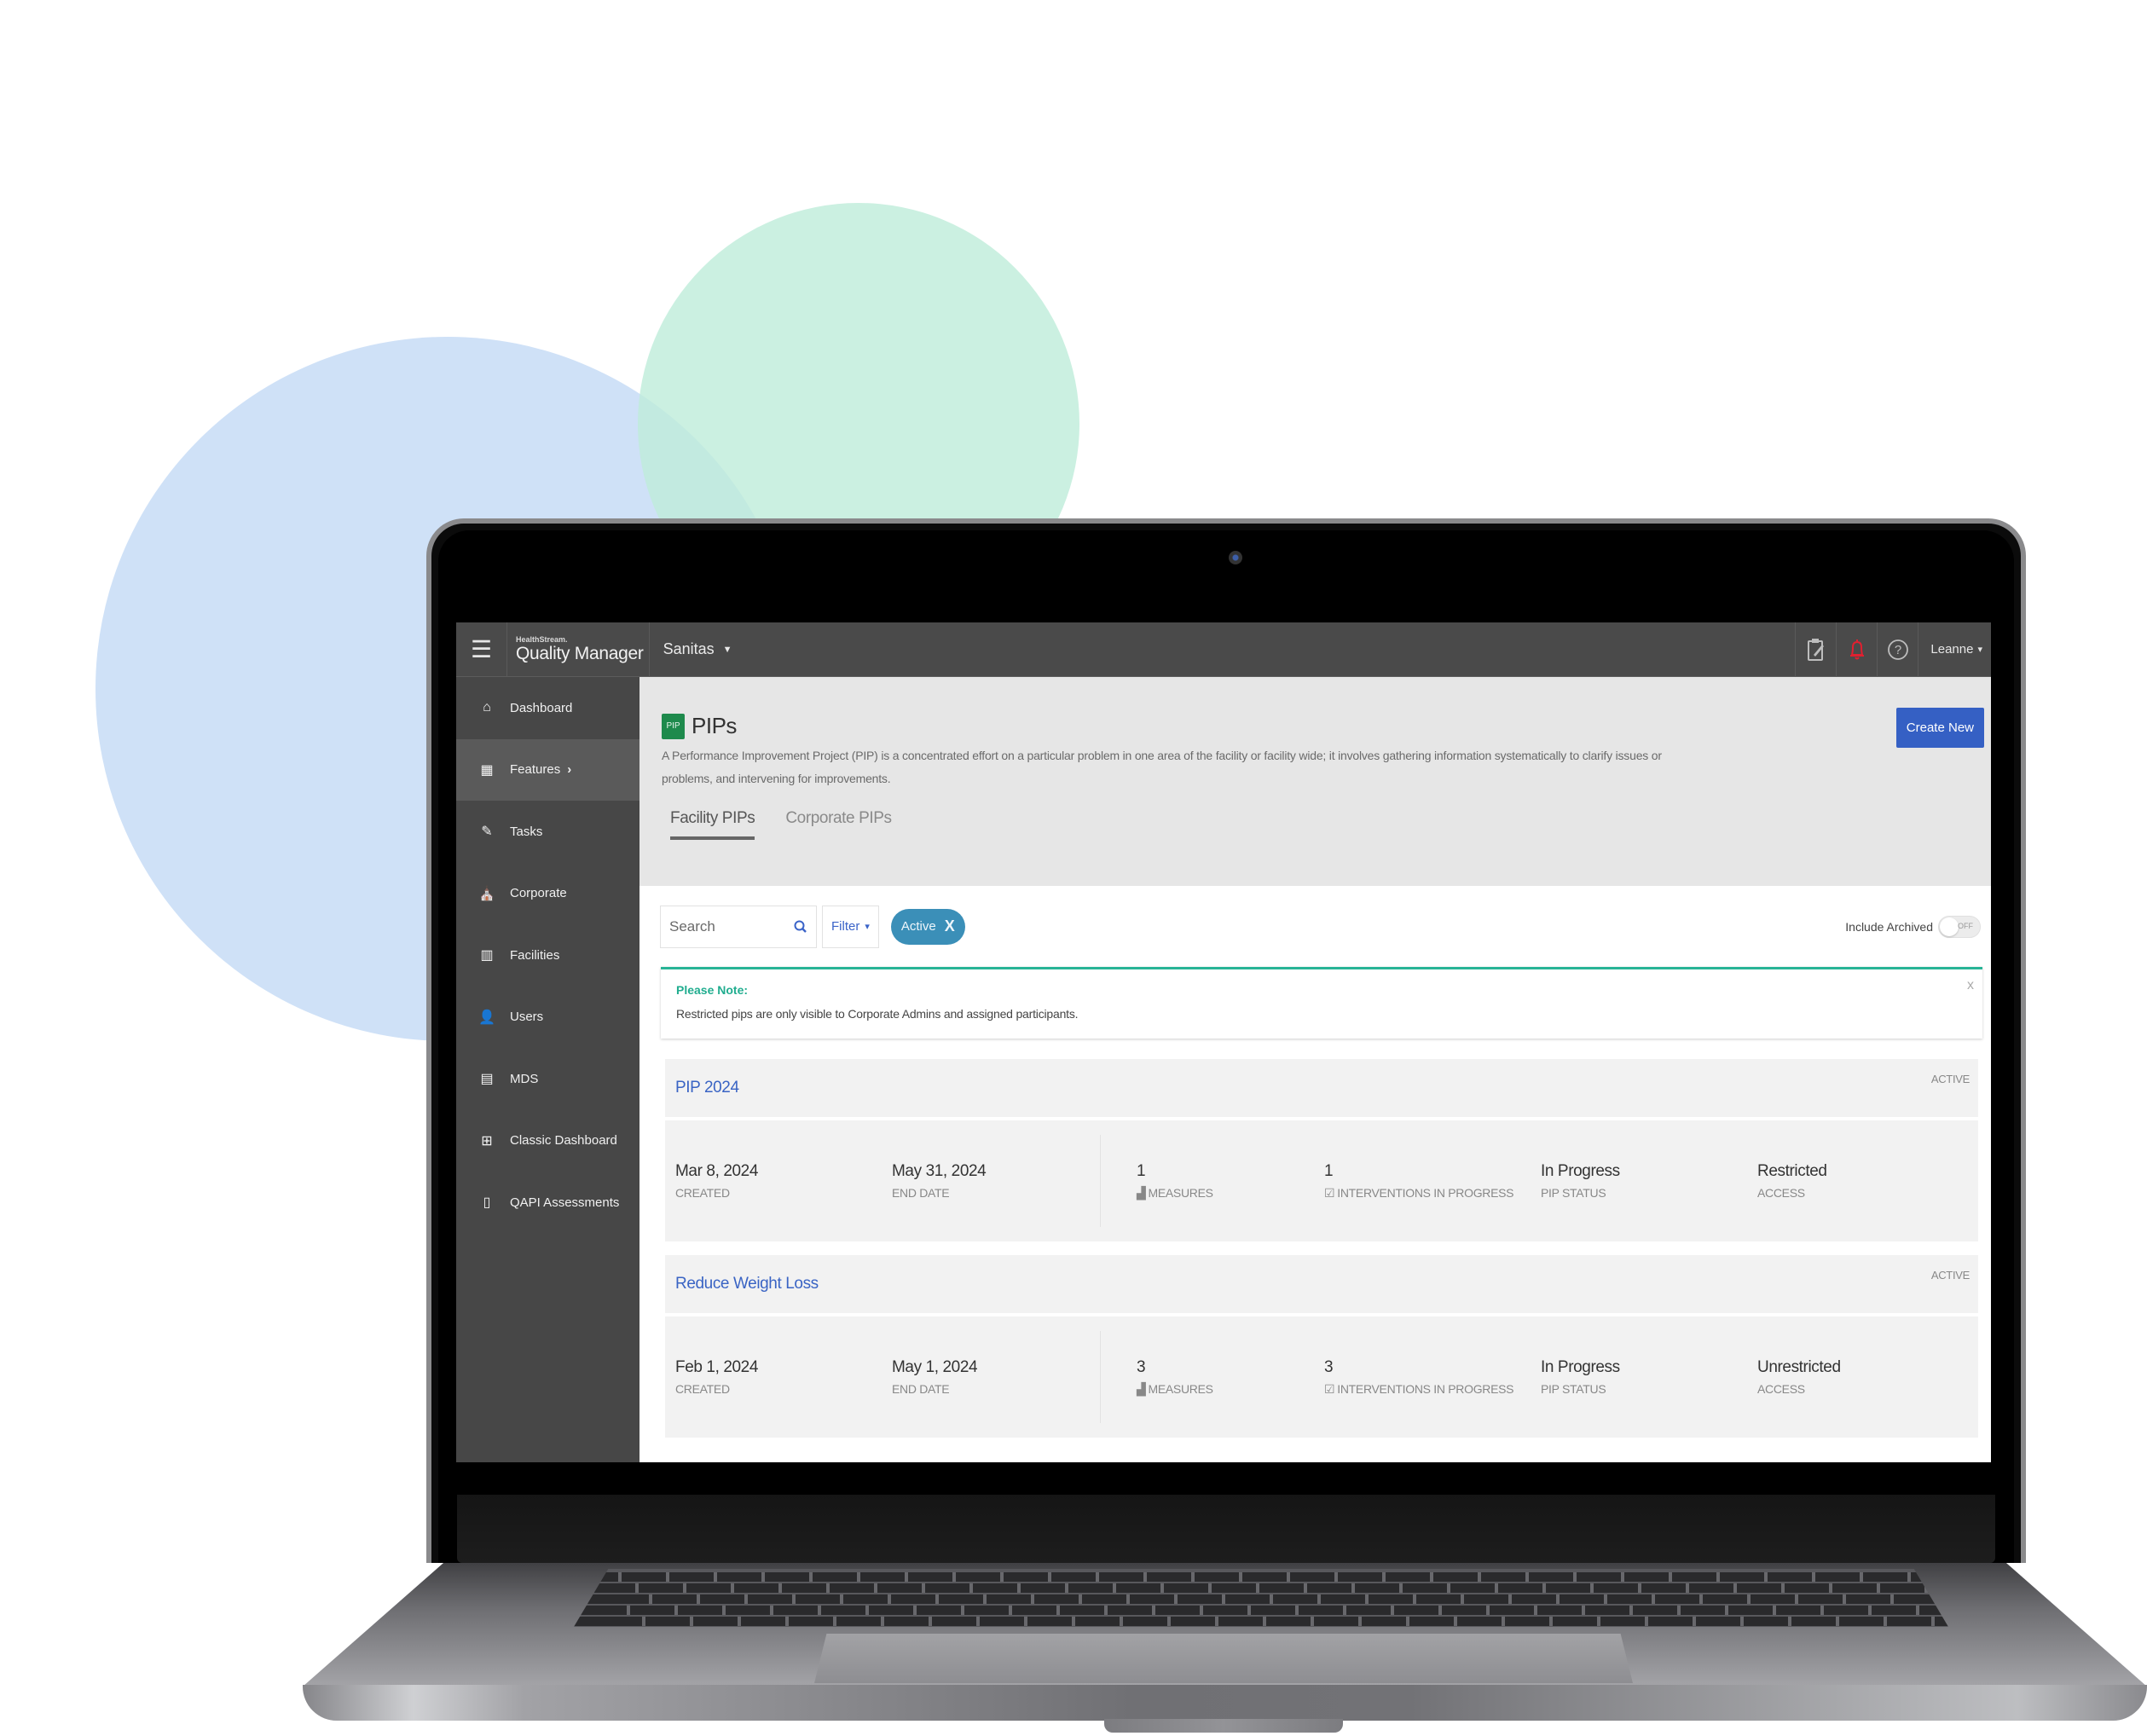  I want to click on interventions-value: 3, so click(1329, 1366).